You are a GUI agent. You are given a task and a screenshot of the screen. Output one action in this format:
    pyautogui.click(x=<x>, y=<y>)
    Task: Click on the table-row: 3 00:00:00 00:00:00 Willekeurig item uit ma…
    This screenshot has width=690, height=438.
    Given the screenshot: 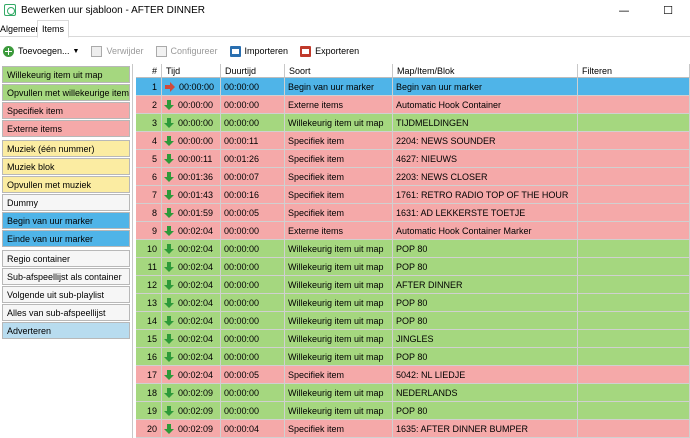 What is the action you would take?
    pyautogui.click(x=413, y=123)
    